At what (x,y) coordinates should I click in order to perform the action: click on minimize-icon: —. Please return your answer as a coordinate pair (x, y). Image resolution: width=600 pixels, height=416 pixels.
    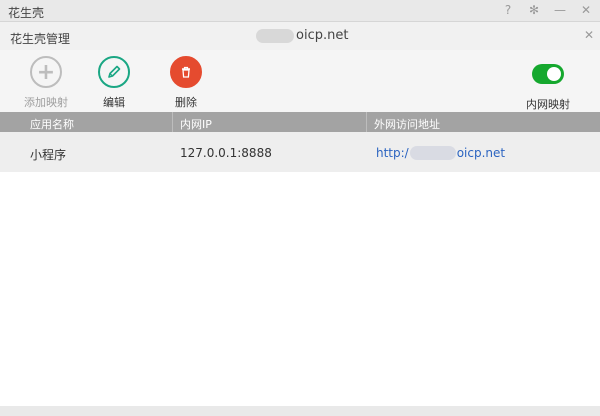
    Looking at the image, I should click on (560, 10).